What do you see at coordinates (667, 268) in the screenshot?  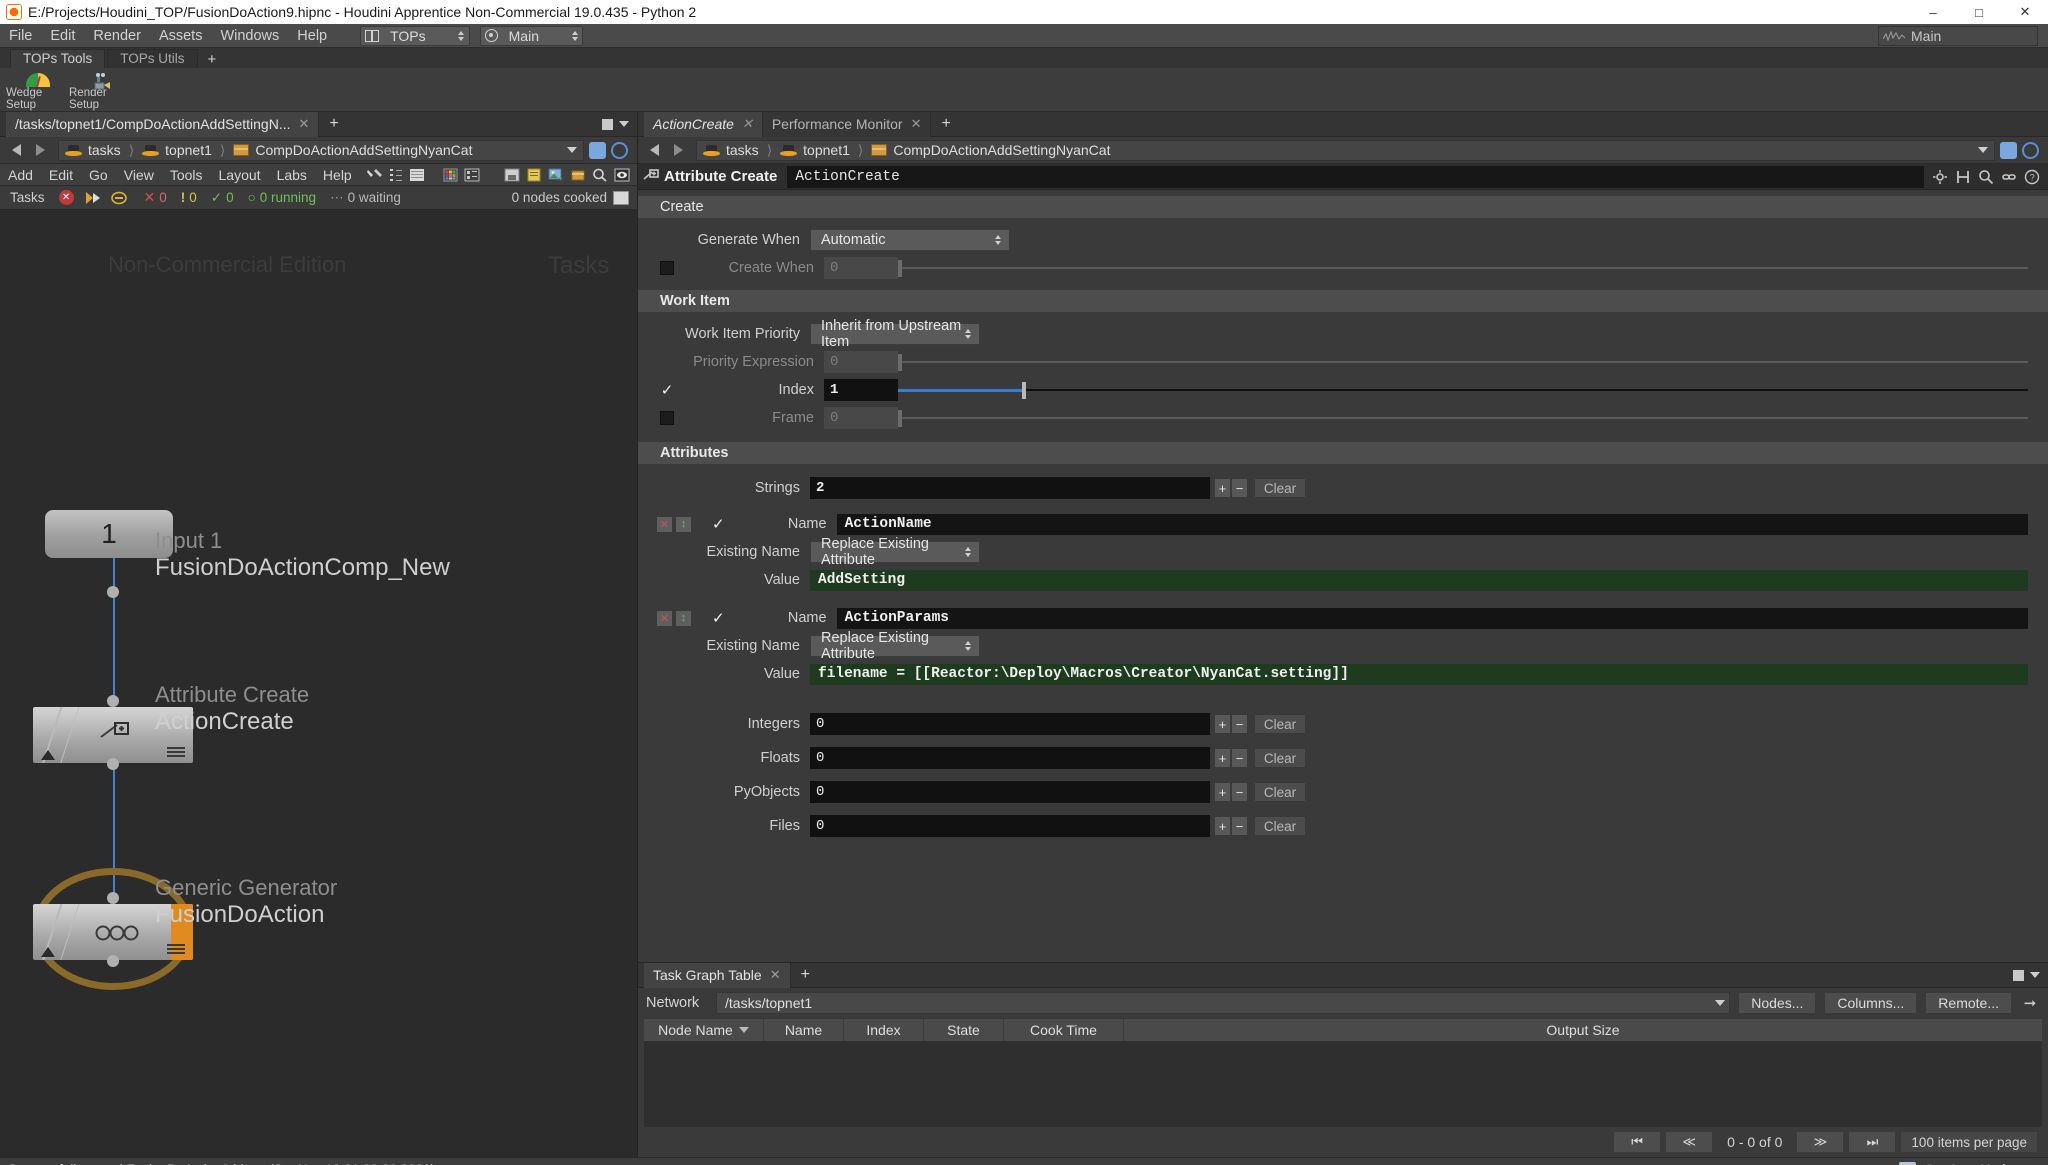 I see `create-when-toggle` at bounding box center [667, 268].